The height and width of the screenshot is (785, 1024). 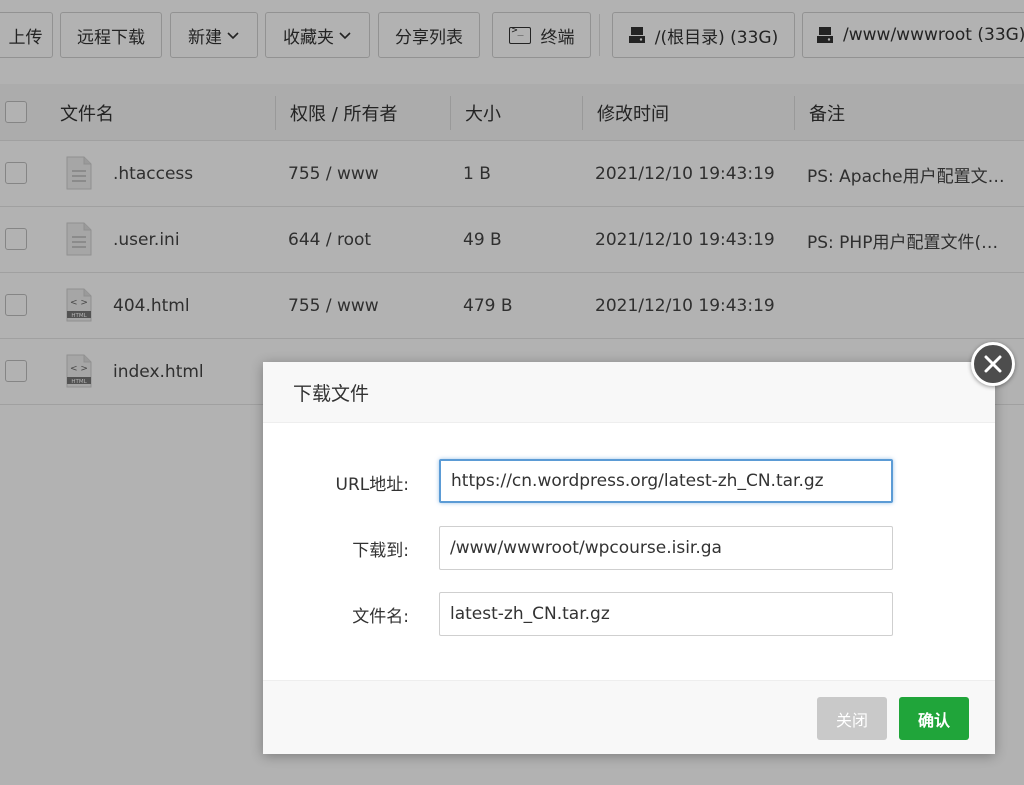 What do you see at coordinates (666, 614) in the screenshot?
I see `filename-input` at bounding box center [666, 614].